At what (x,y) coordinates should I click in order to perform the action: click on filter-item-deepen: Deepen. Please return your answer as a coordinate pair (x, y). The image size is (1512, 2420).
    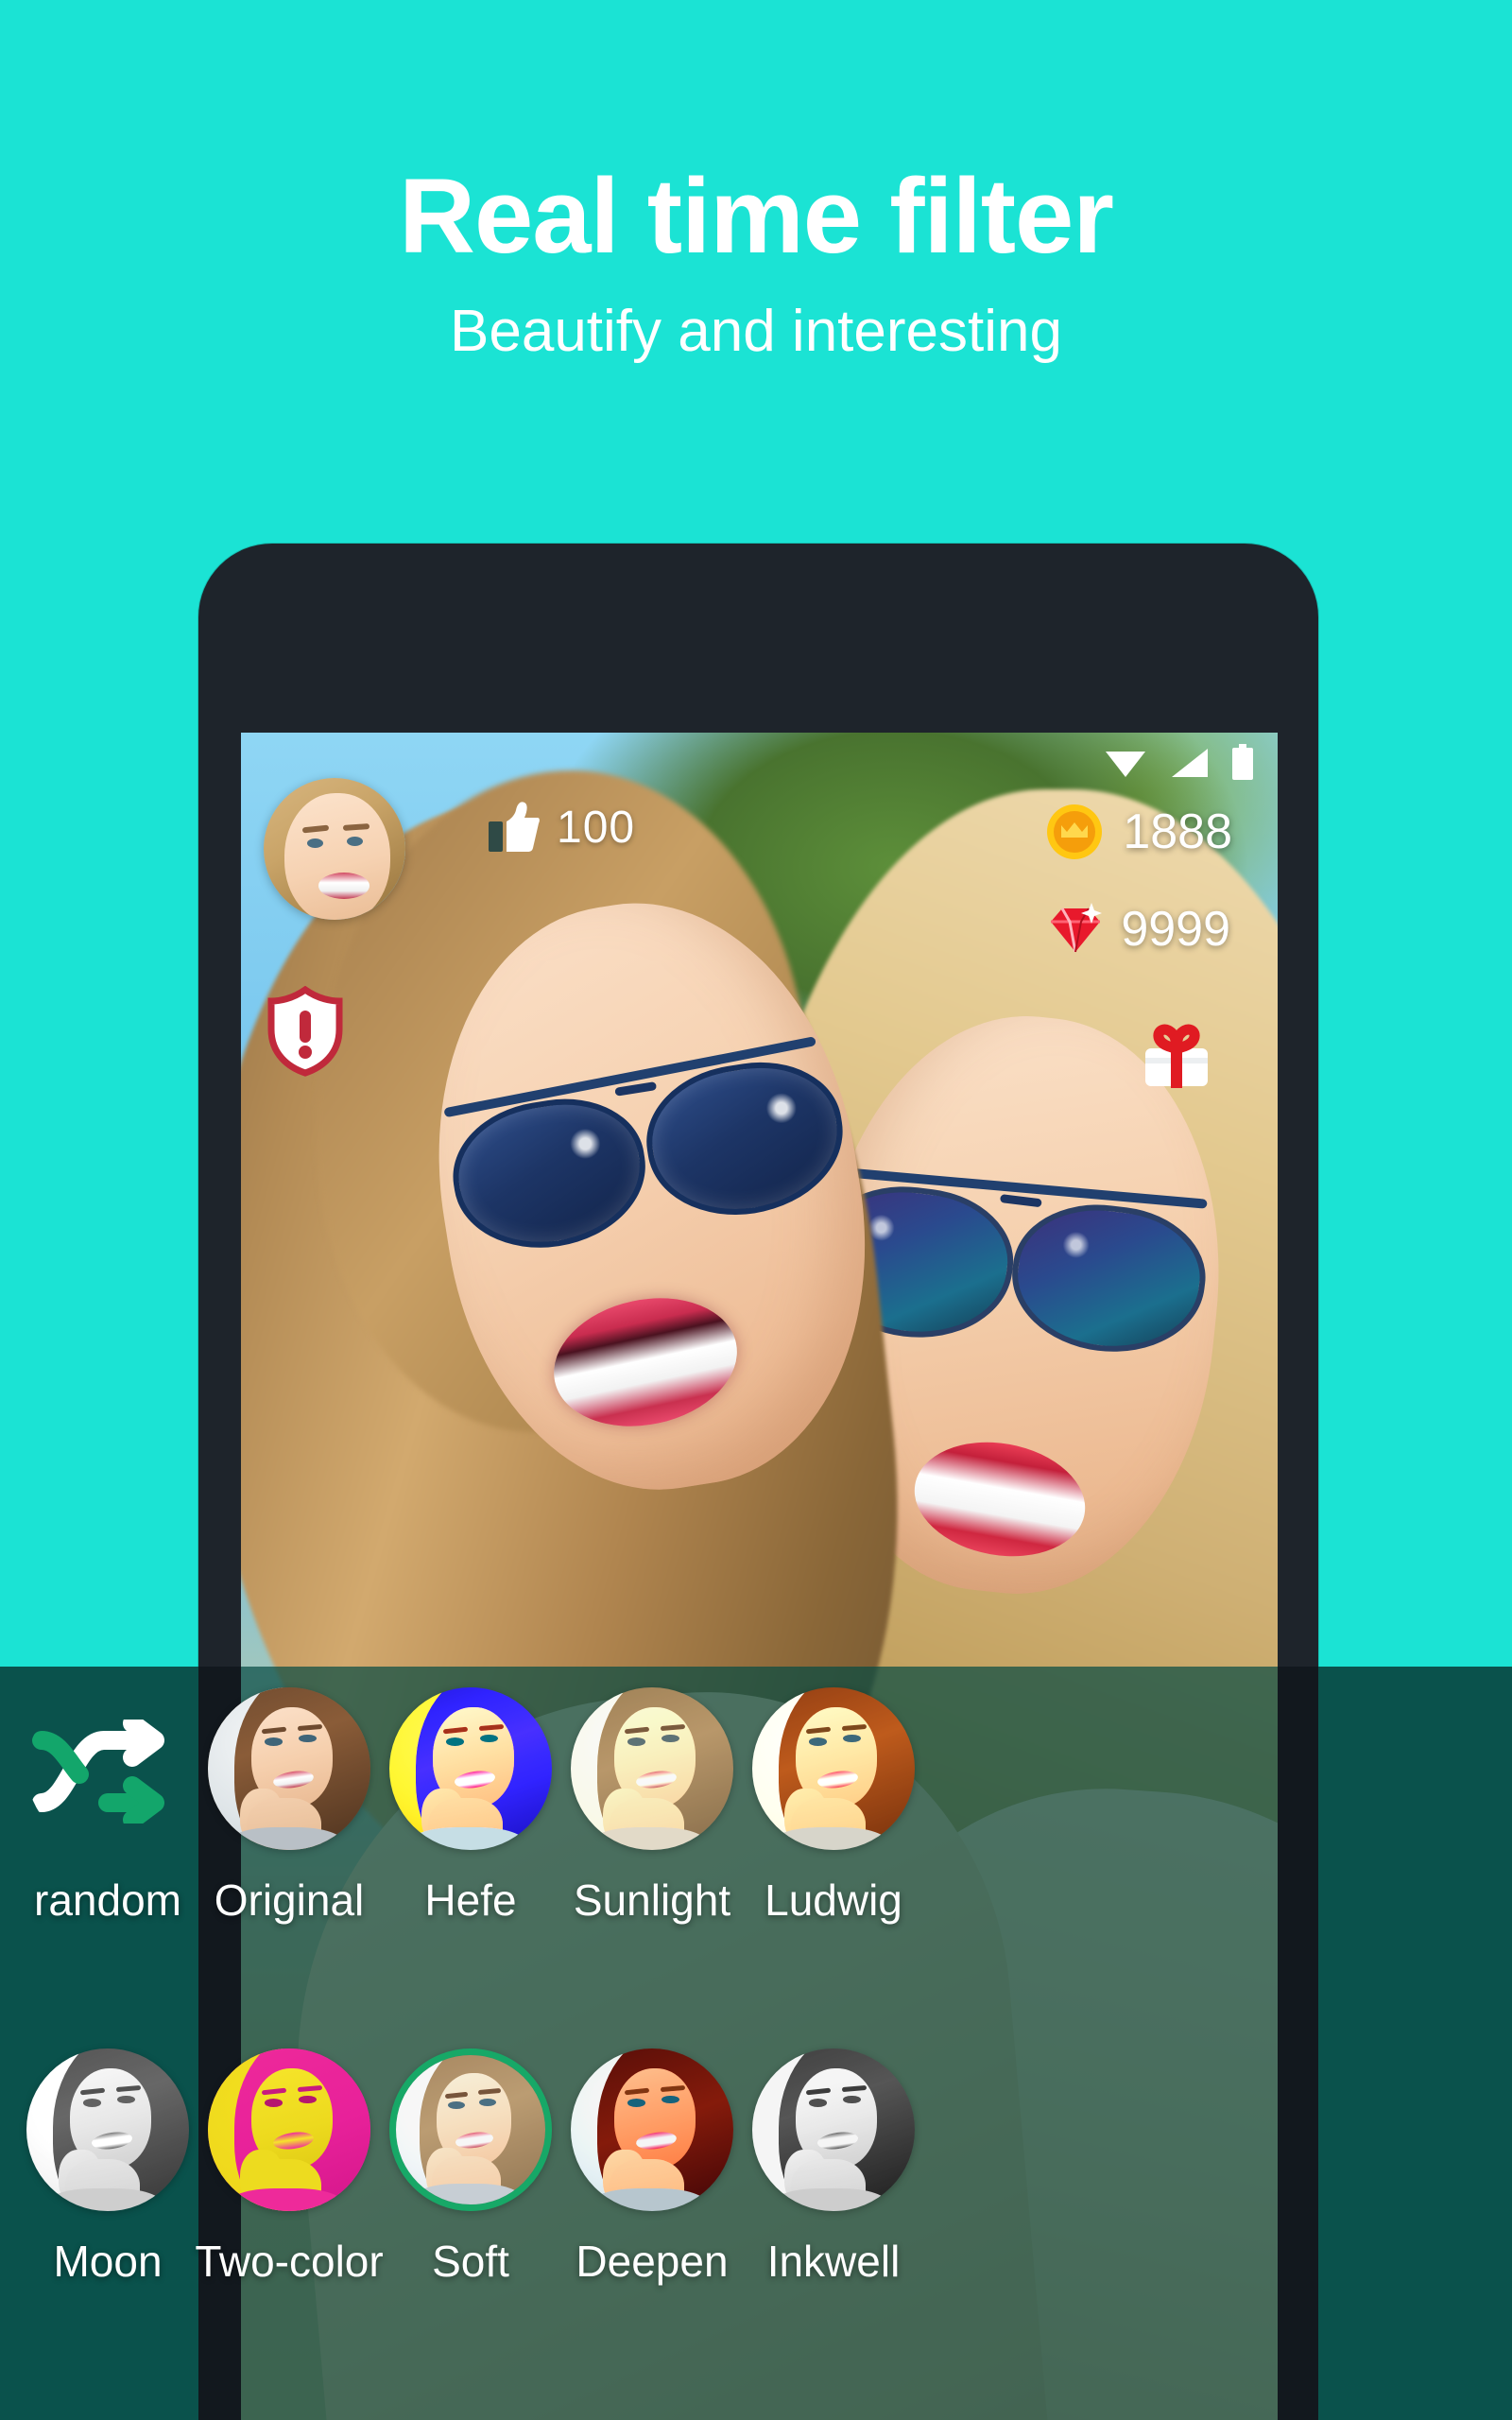
    Looking at the image, I should click on (652, 2166).